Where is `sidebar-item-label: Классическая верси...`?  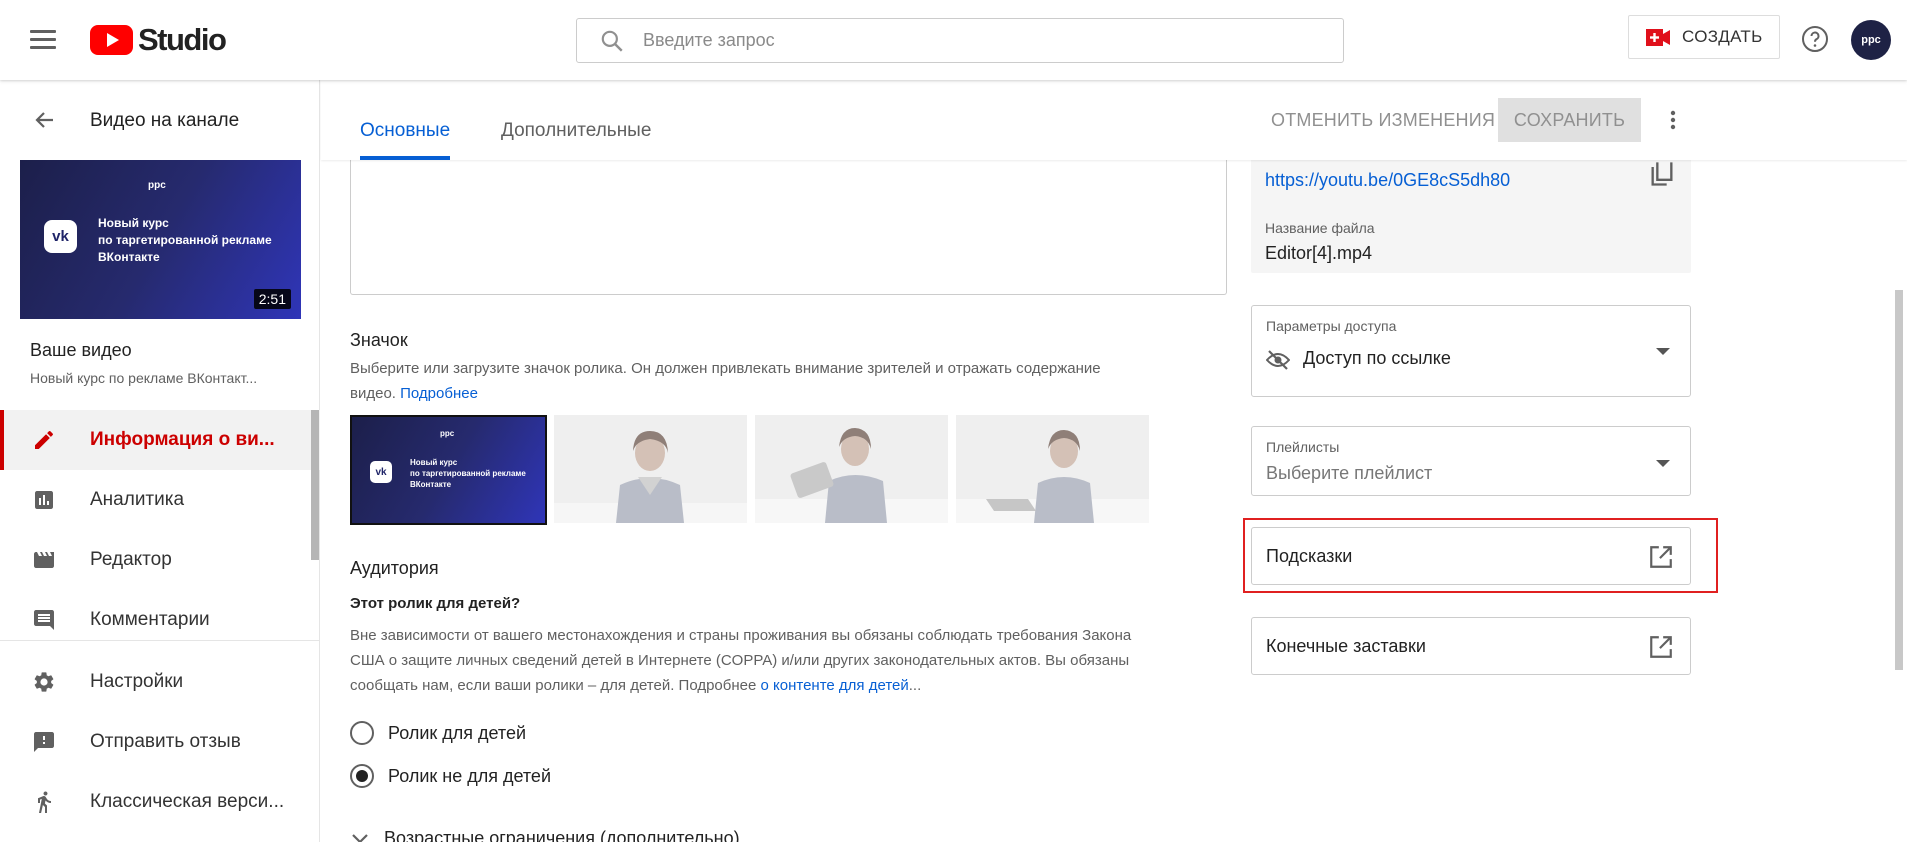 sidebar-item-label: Классическая верси... is located at coordinates (187, 801).